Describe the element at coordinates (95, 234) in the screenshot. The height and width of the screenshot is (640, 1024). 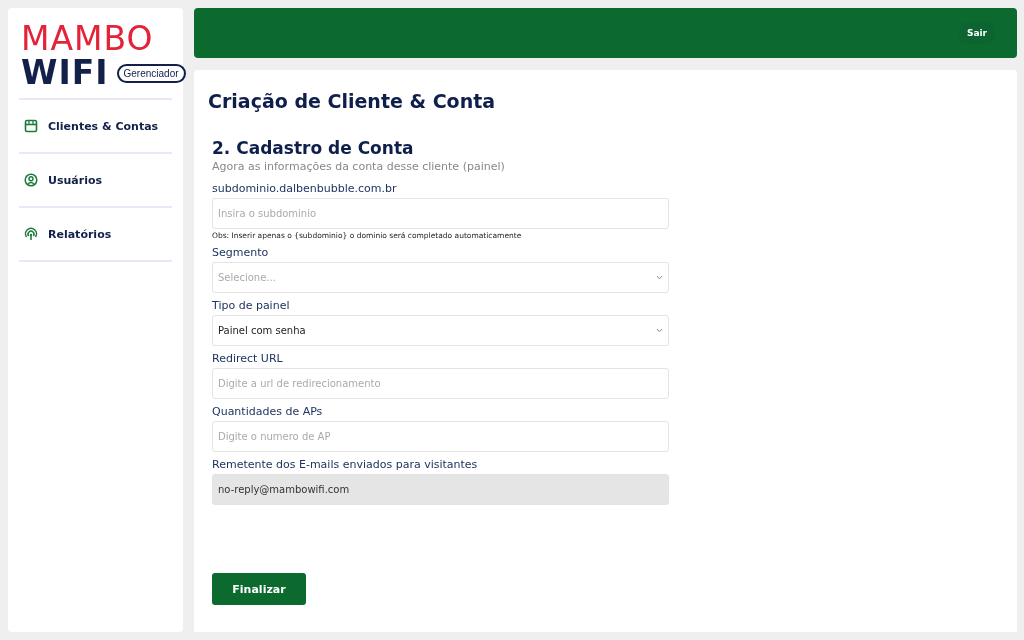
I see `sidebar-item: Relatórios` at that location.